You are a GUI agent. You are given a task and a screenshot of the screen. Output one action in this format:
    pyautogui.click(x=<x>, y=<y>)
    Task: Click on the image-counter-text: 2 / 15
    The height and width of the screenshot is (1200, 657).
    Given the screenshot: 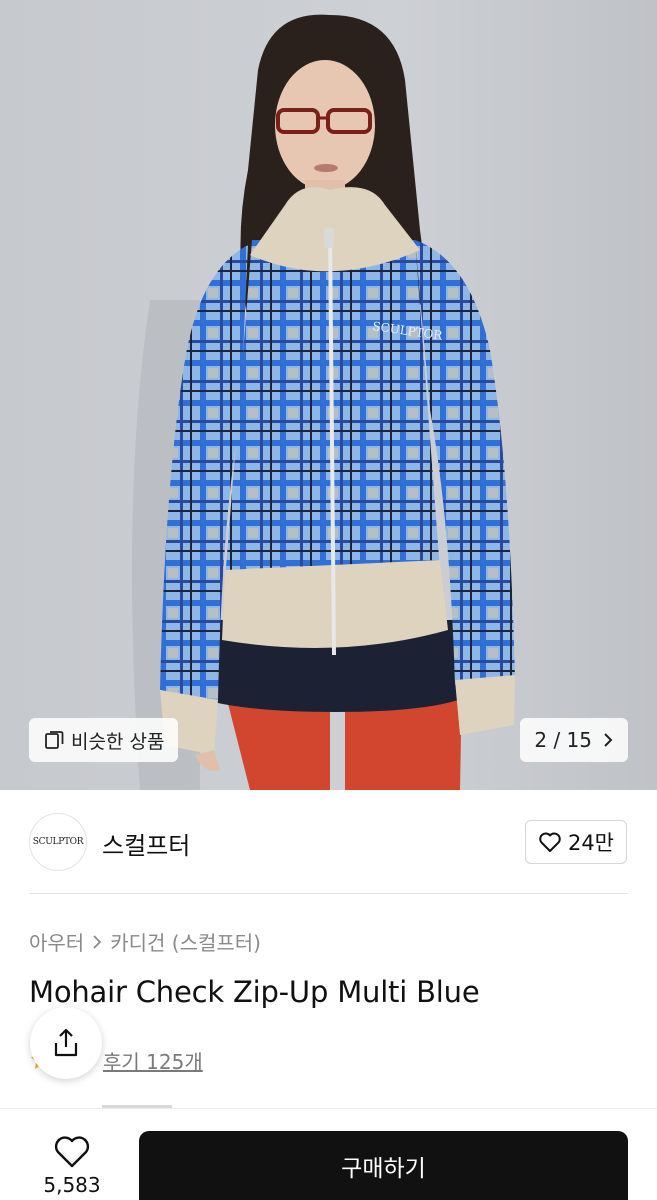 What is the action you would take?
    pyautogui.click(x=563, y=740)
    